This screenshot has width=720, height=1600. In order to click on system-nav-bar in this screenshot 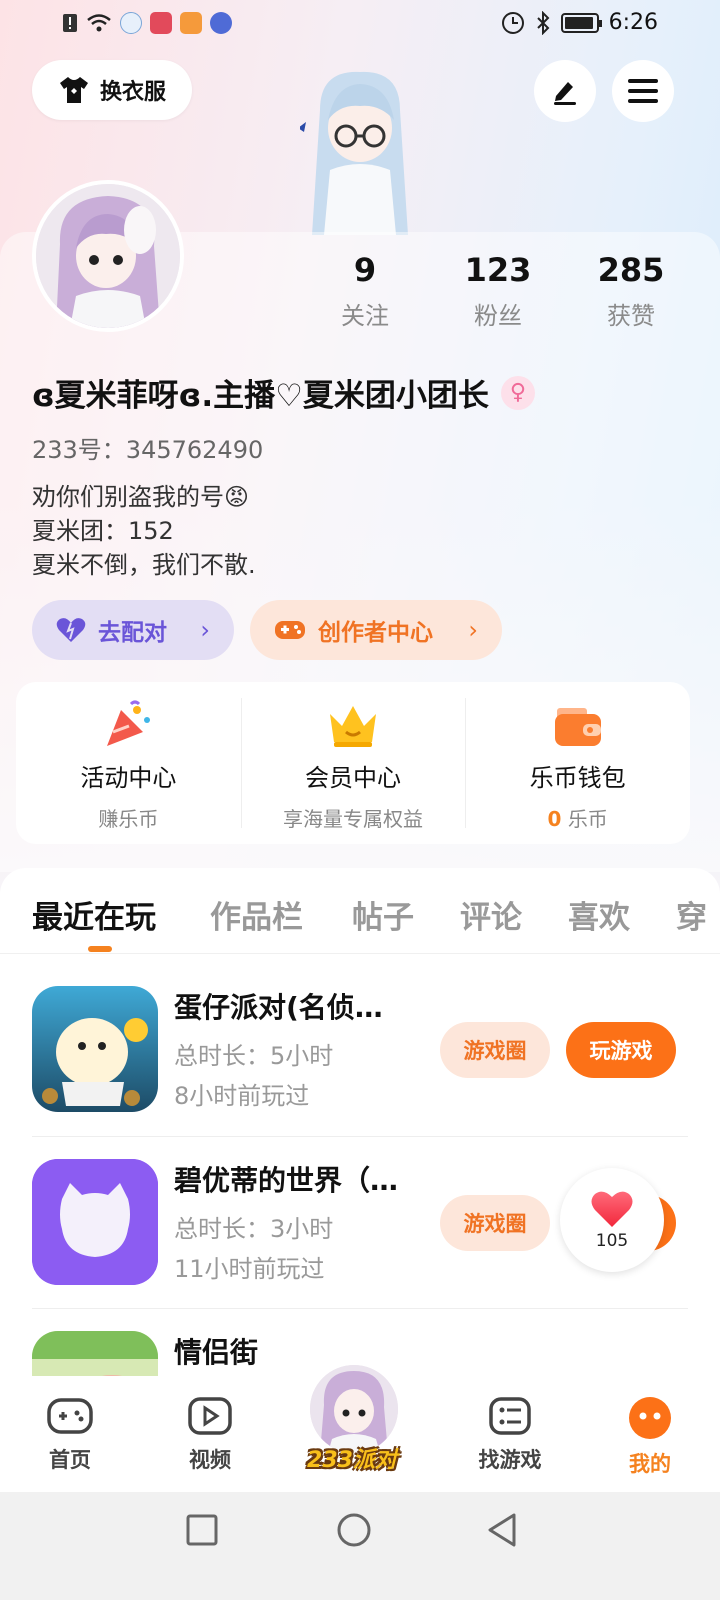, I will do `click(360, 1546)`.